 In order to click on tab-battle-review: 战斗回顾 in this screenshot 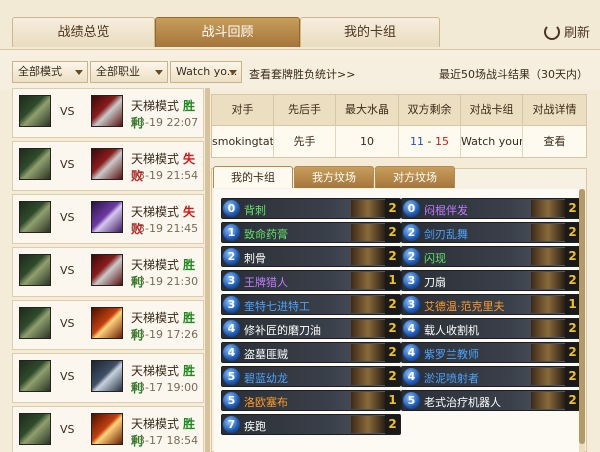, I will do `click(227, 32)`.